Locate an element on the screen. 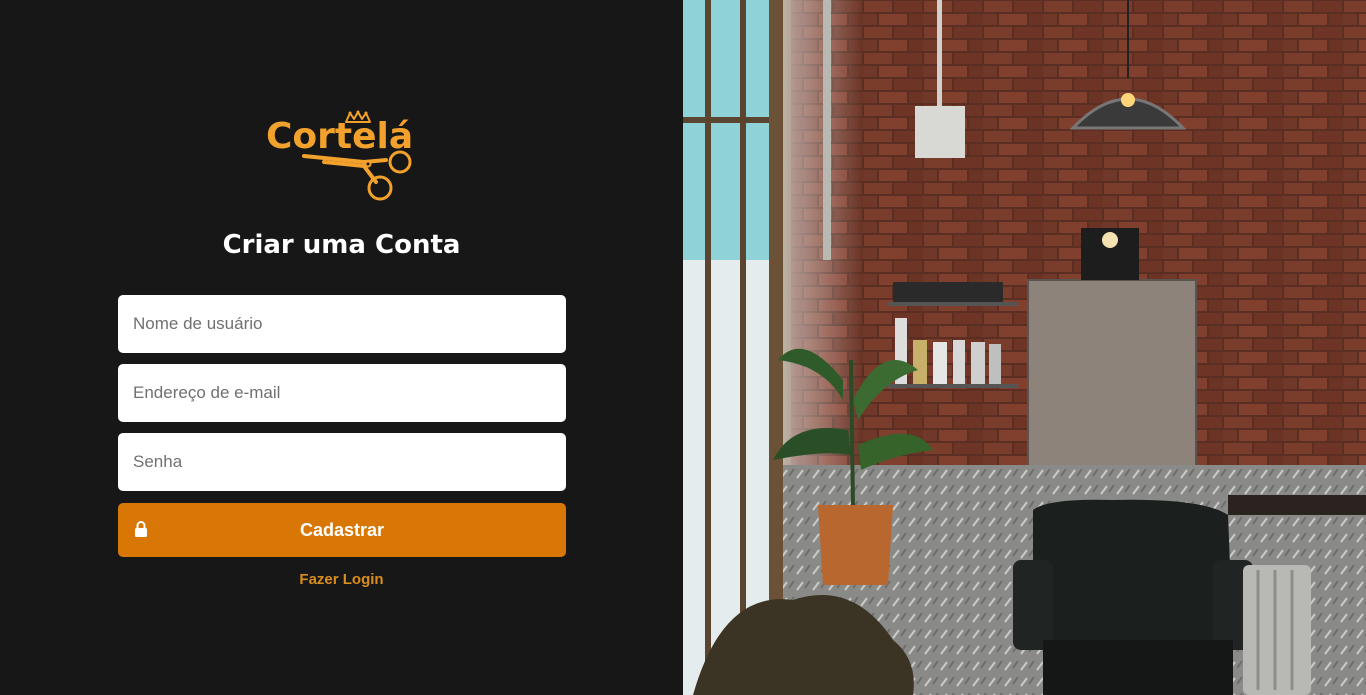  register-button: Cadastrar is located at coordinates (342, 530).